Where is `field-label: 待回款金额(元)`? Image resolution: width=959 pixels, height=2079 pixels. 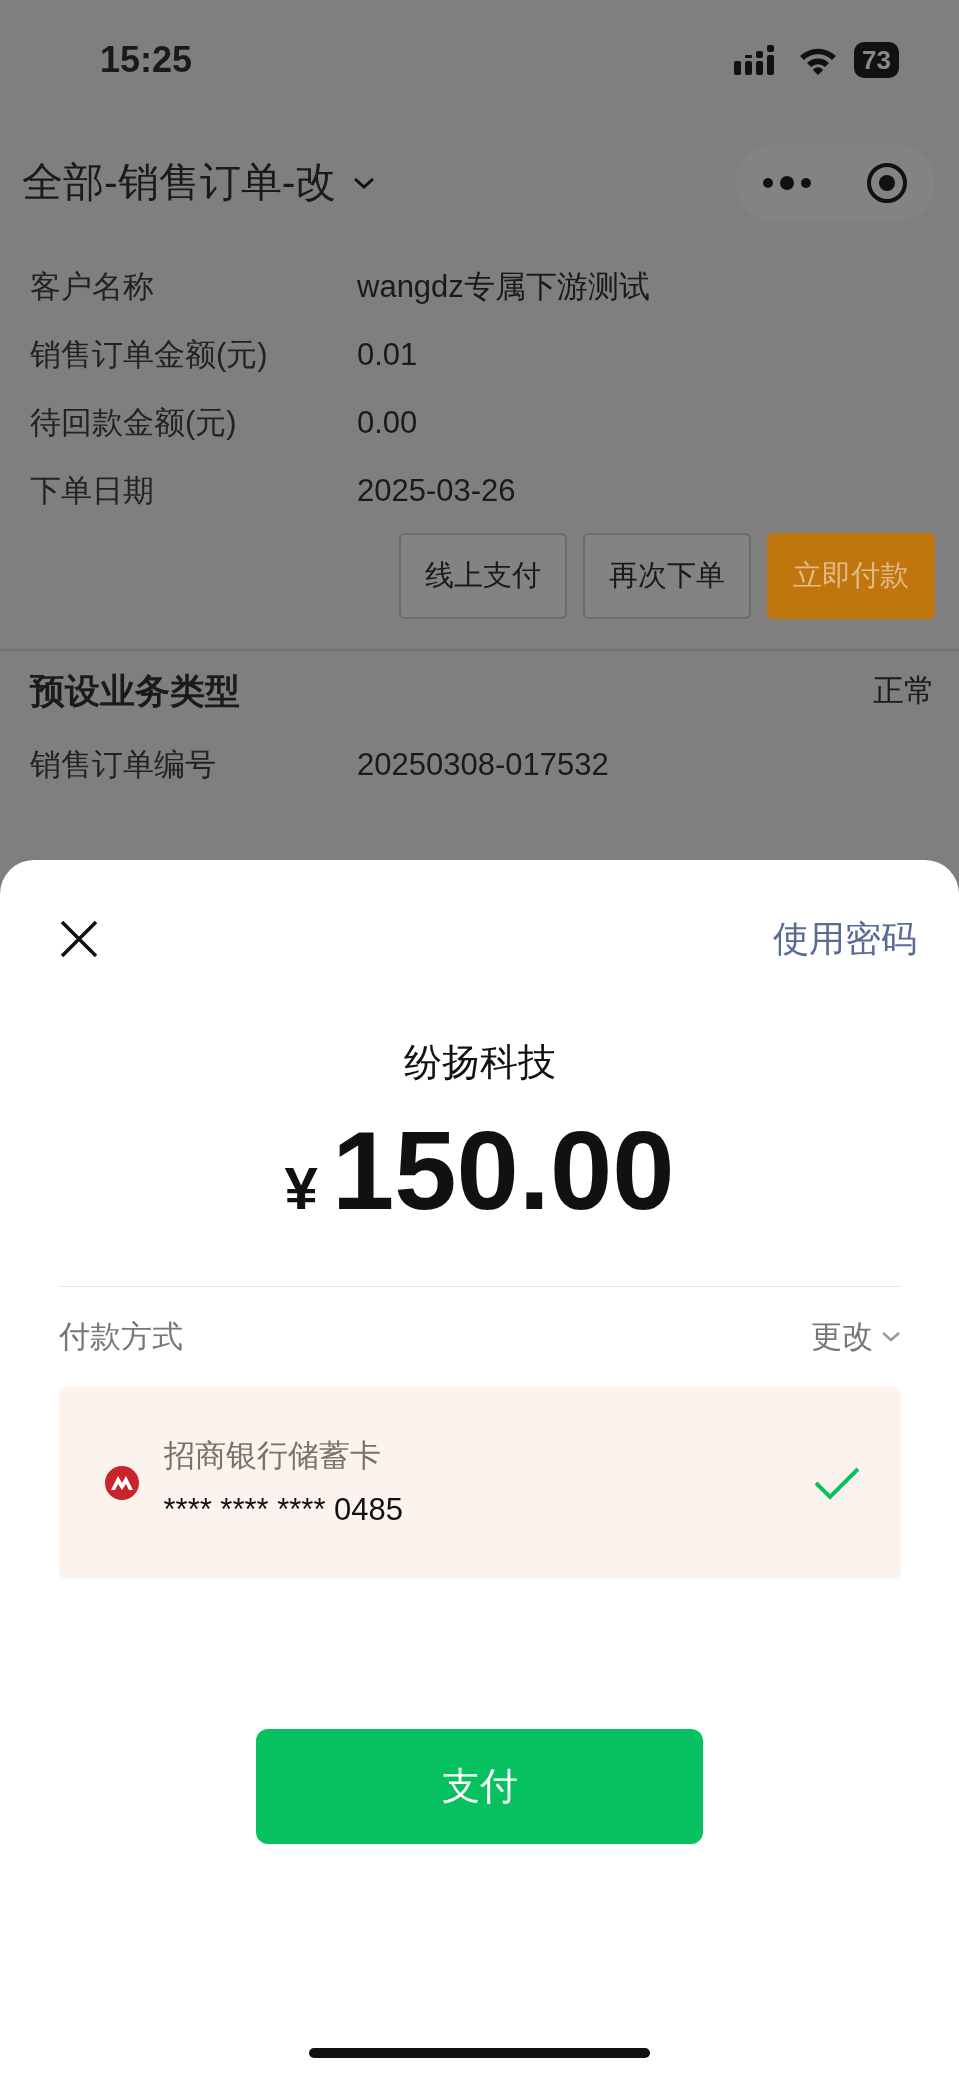
field-label: 待回款金额(元) is located at coordinates (134, 422).